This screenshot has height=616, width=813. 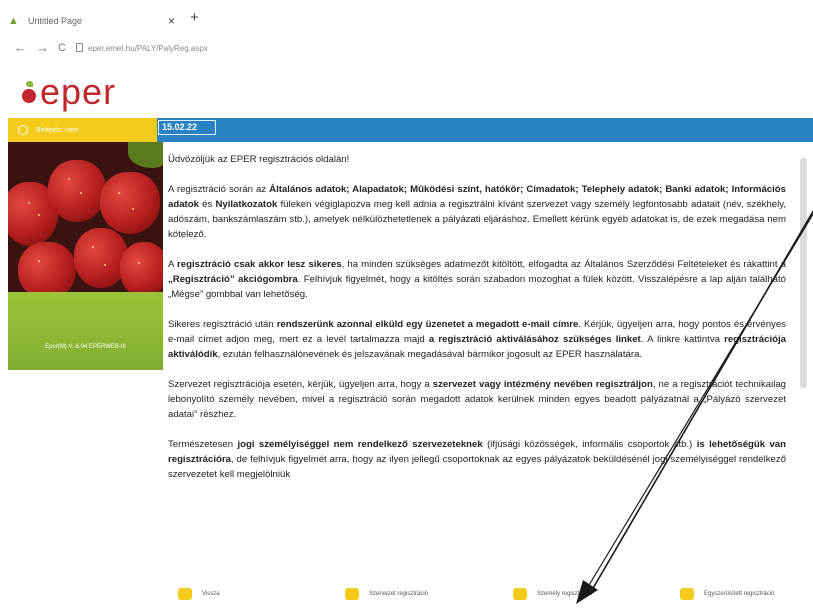 I want to click on date-display: 15.02.22, so click(x=187, y=127).